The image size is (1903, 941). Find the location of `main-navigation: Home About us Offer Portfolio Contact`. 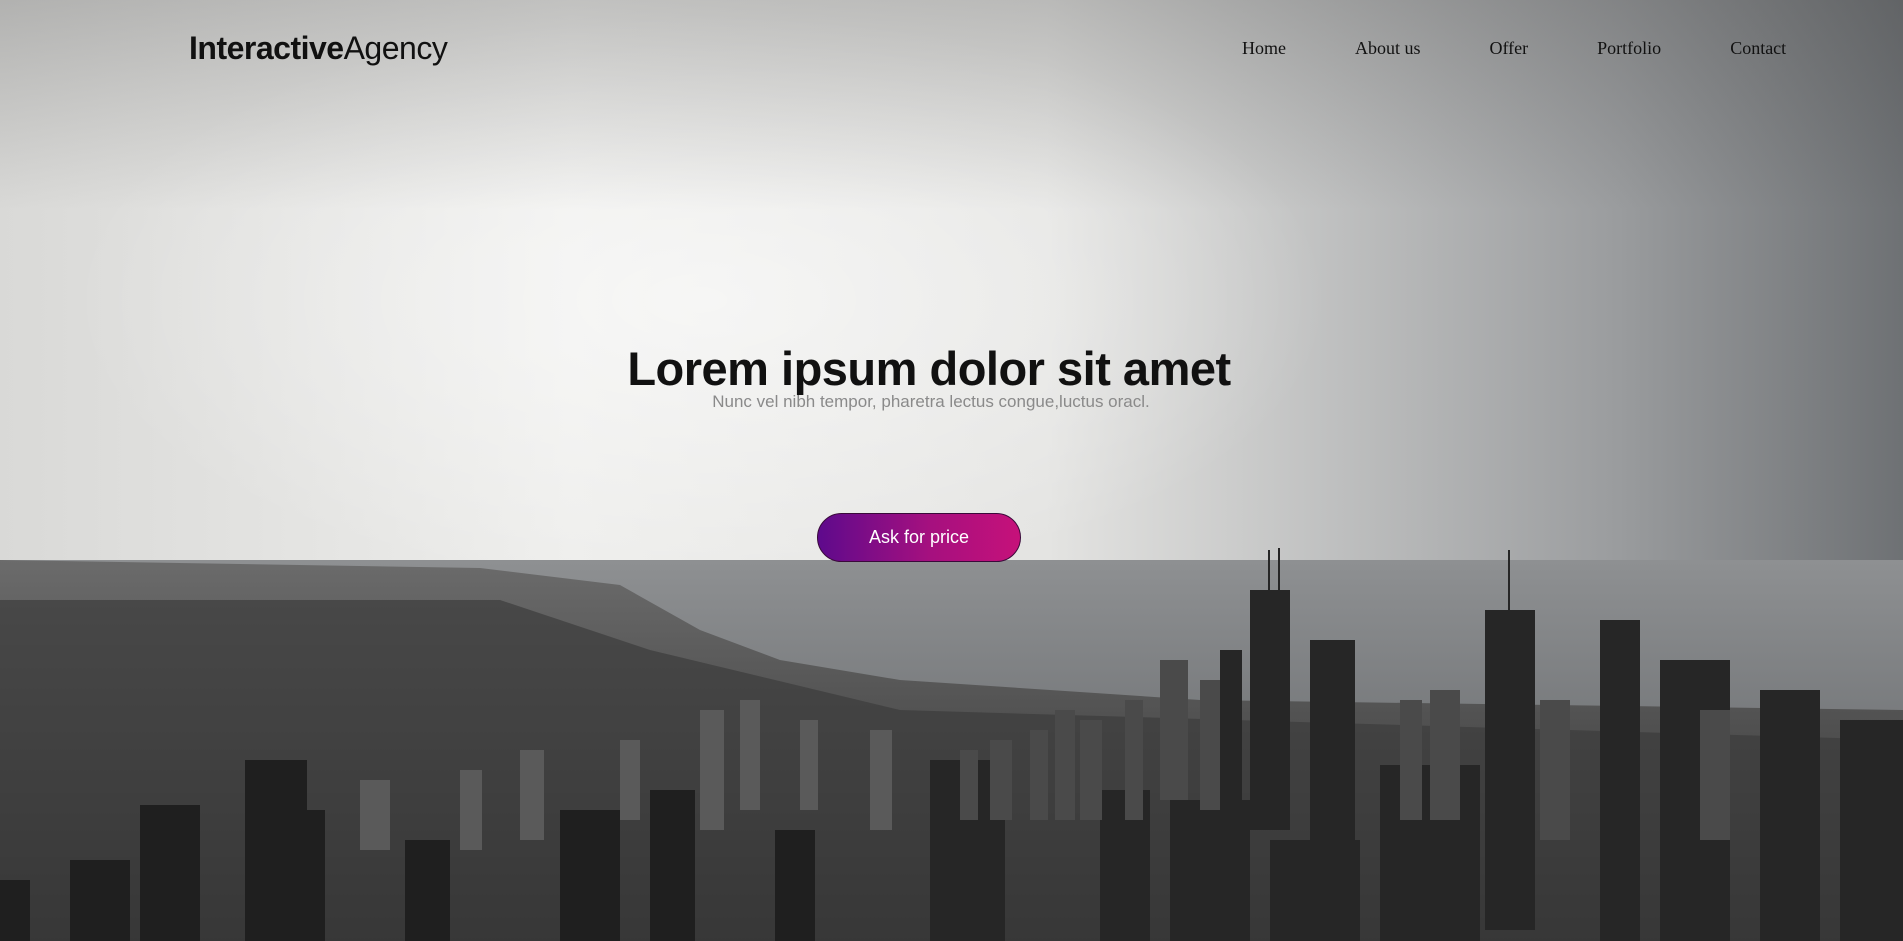

main-navigation: Home About us Offer Portfolio Contact is located at coordinates (1514, 48).